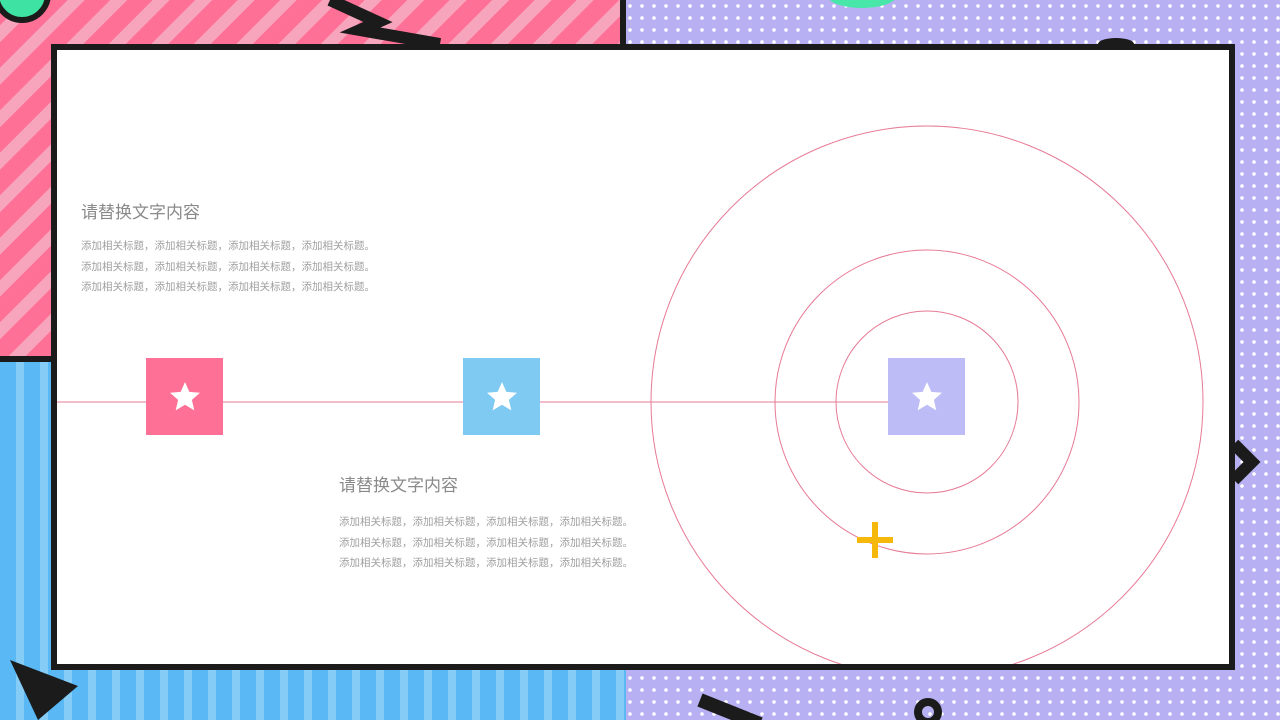  I want to click on timeline-marker-blue, so click(501, 396).